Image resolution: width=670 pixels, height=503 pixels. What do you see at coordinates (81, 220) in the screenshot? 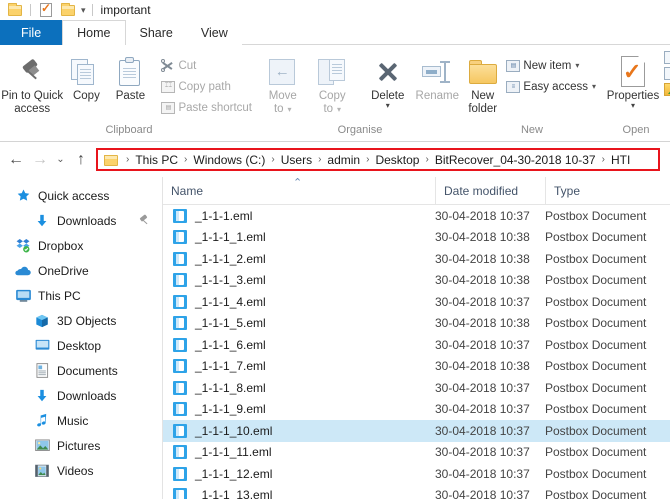
I see `sidebar-item-downloads-quick: Downloads` at bounding box center [81, 220].